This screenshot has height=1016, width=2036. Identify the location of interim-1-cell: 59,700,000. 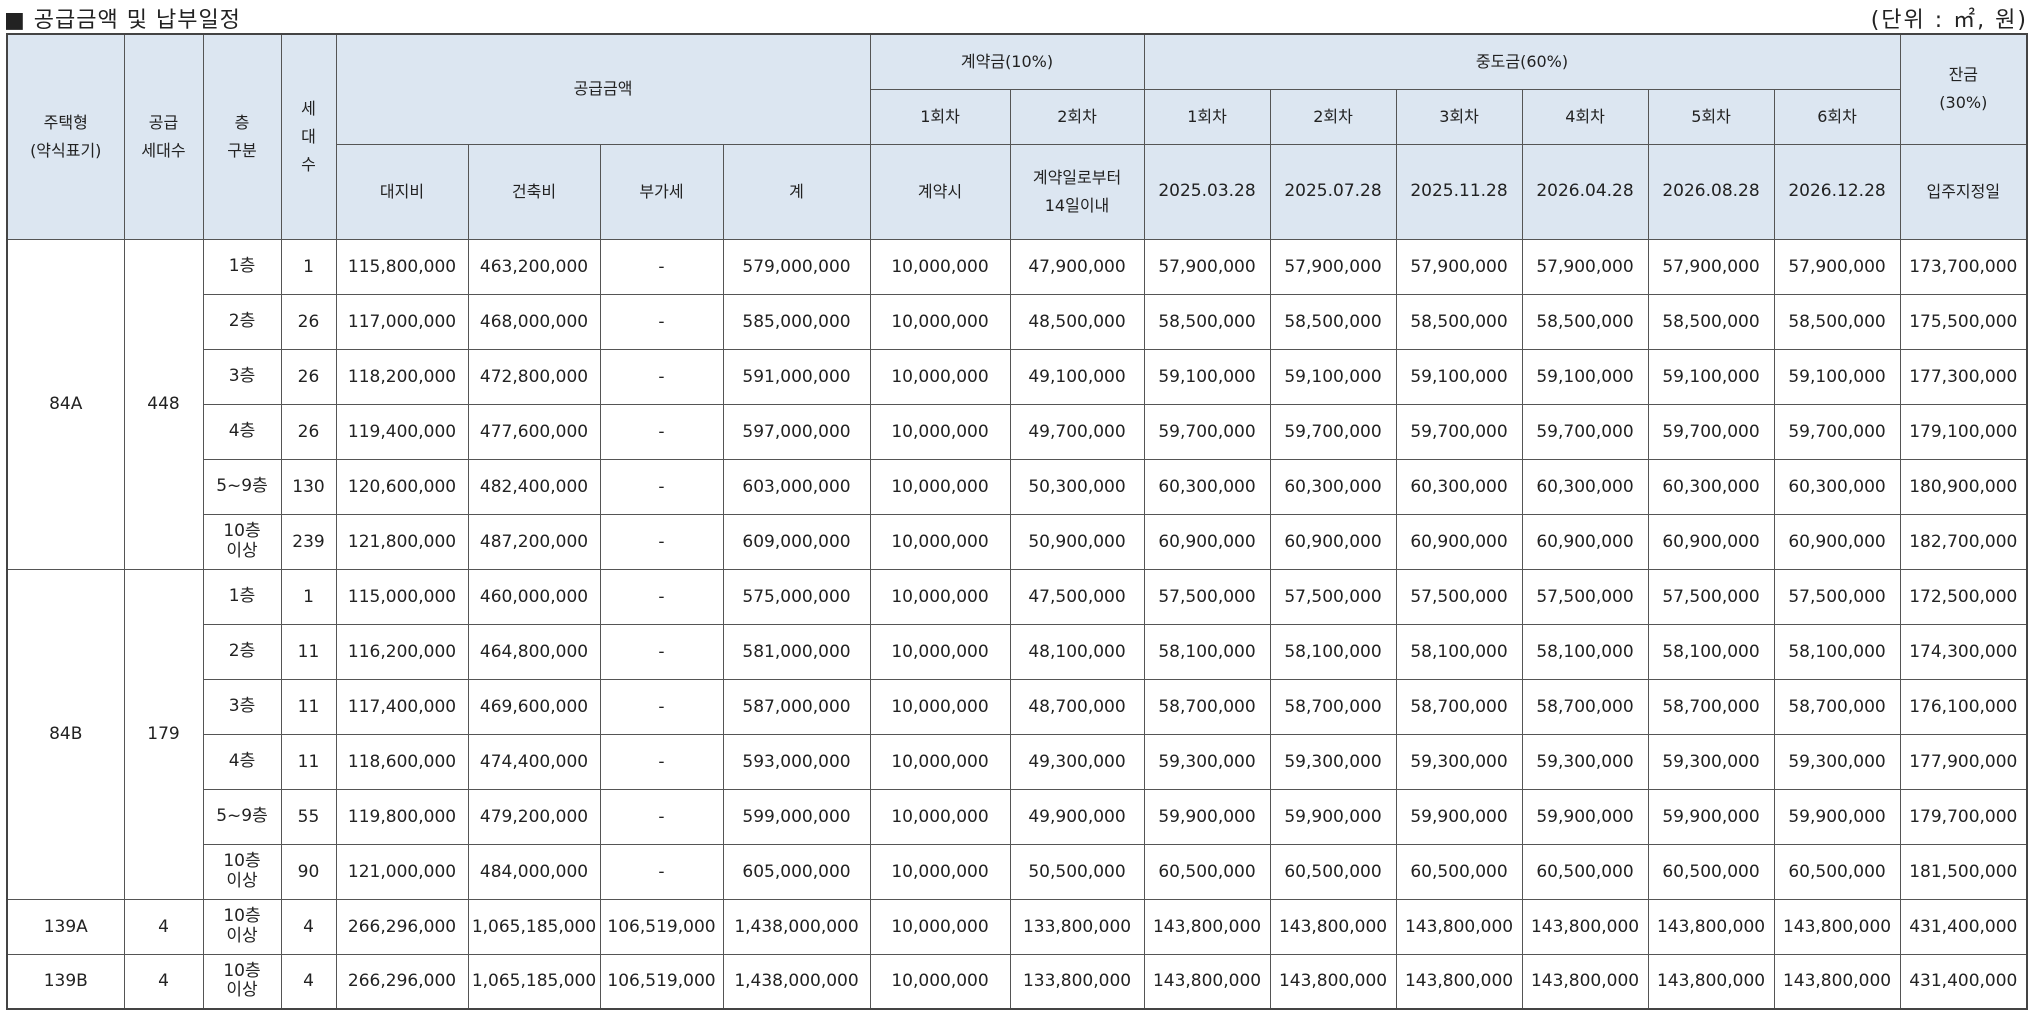
(1207, 431).